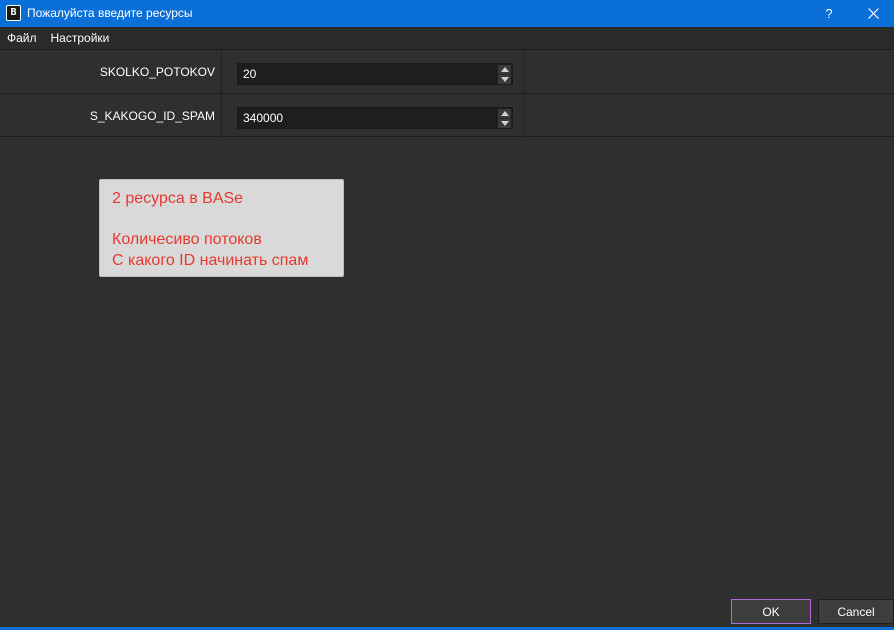  What do you see at coordinates (263, 118) in the screenshot?
I see `start-id-value: 340000` at bounding box center [263, 118].